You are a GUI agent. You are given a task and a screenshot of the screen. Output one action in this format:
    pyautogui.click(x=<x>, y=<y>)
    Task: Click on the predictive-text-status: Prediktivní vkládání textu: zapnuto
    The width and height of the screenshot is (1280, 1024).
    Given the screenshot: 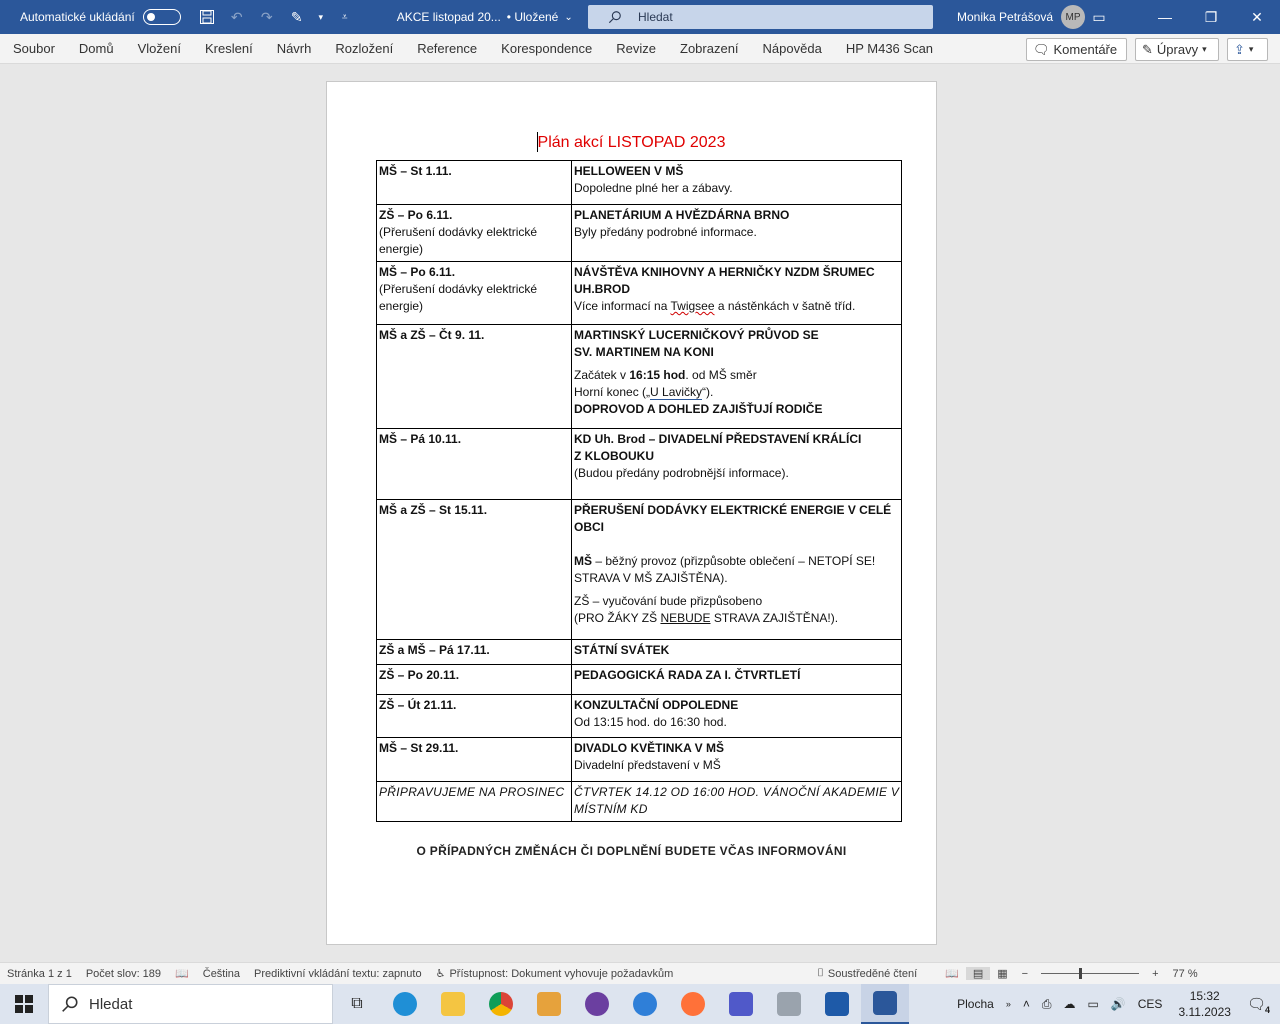 What is the action you would take?
    pyautogui.click(x=338, y=974)
    